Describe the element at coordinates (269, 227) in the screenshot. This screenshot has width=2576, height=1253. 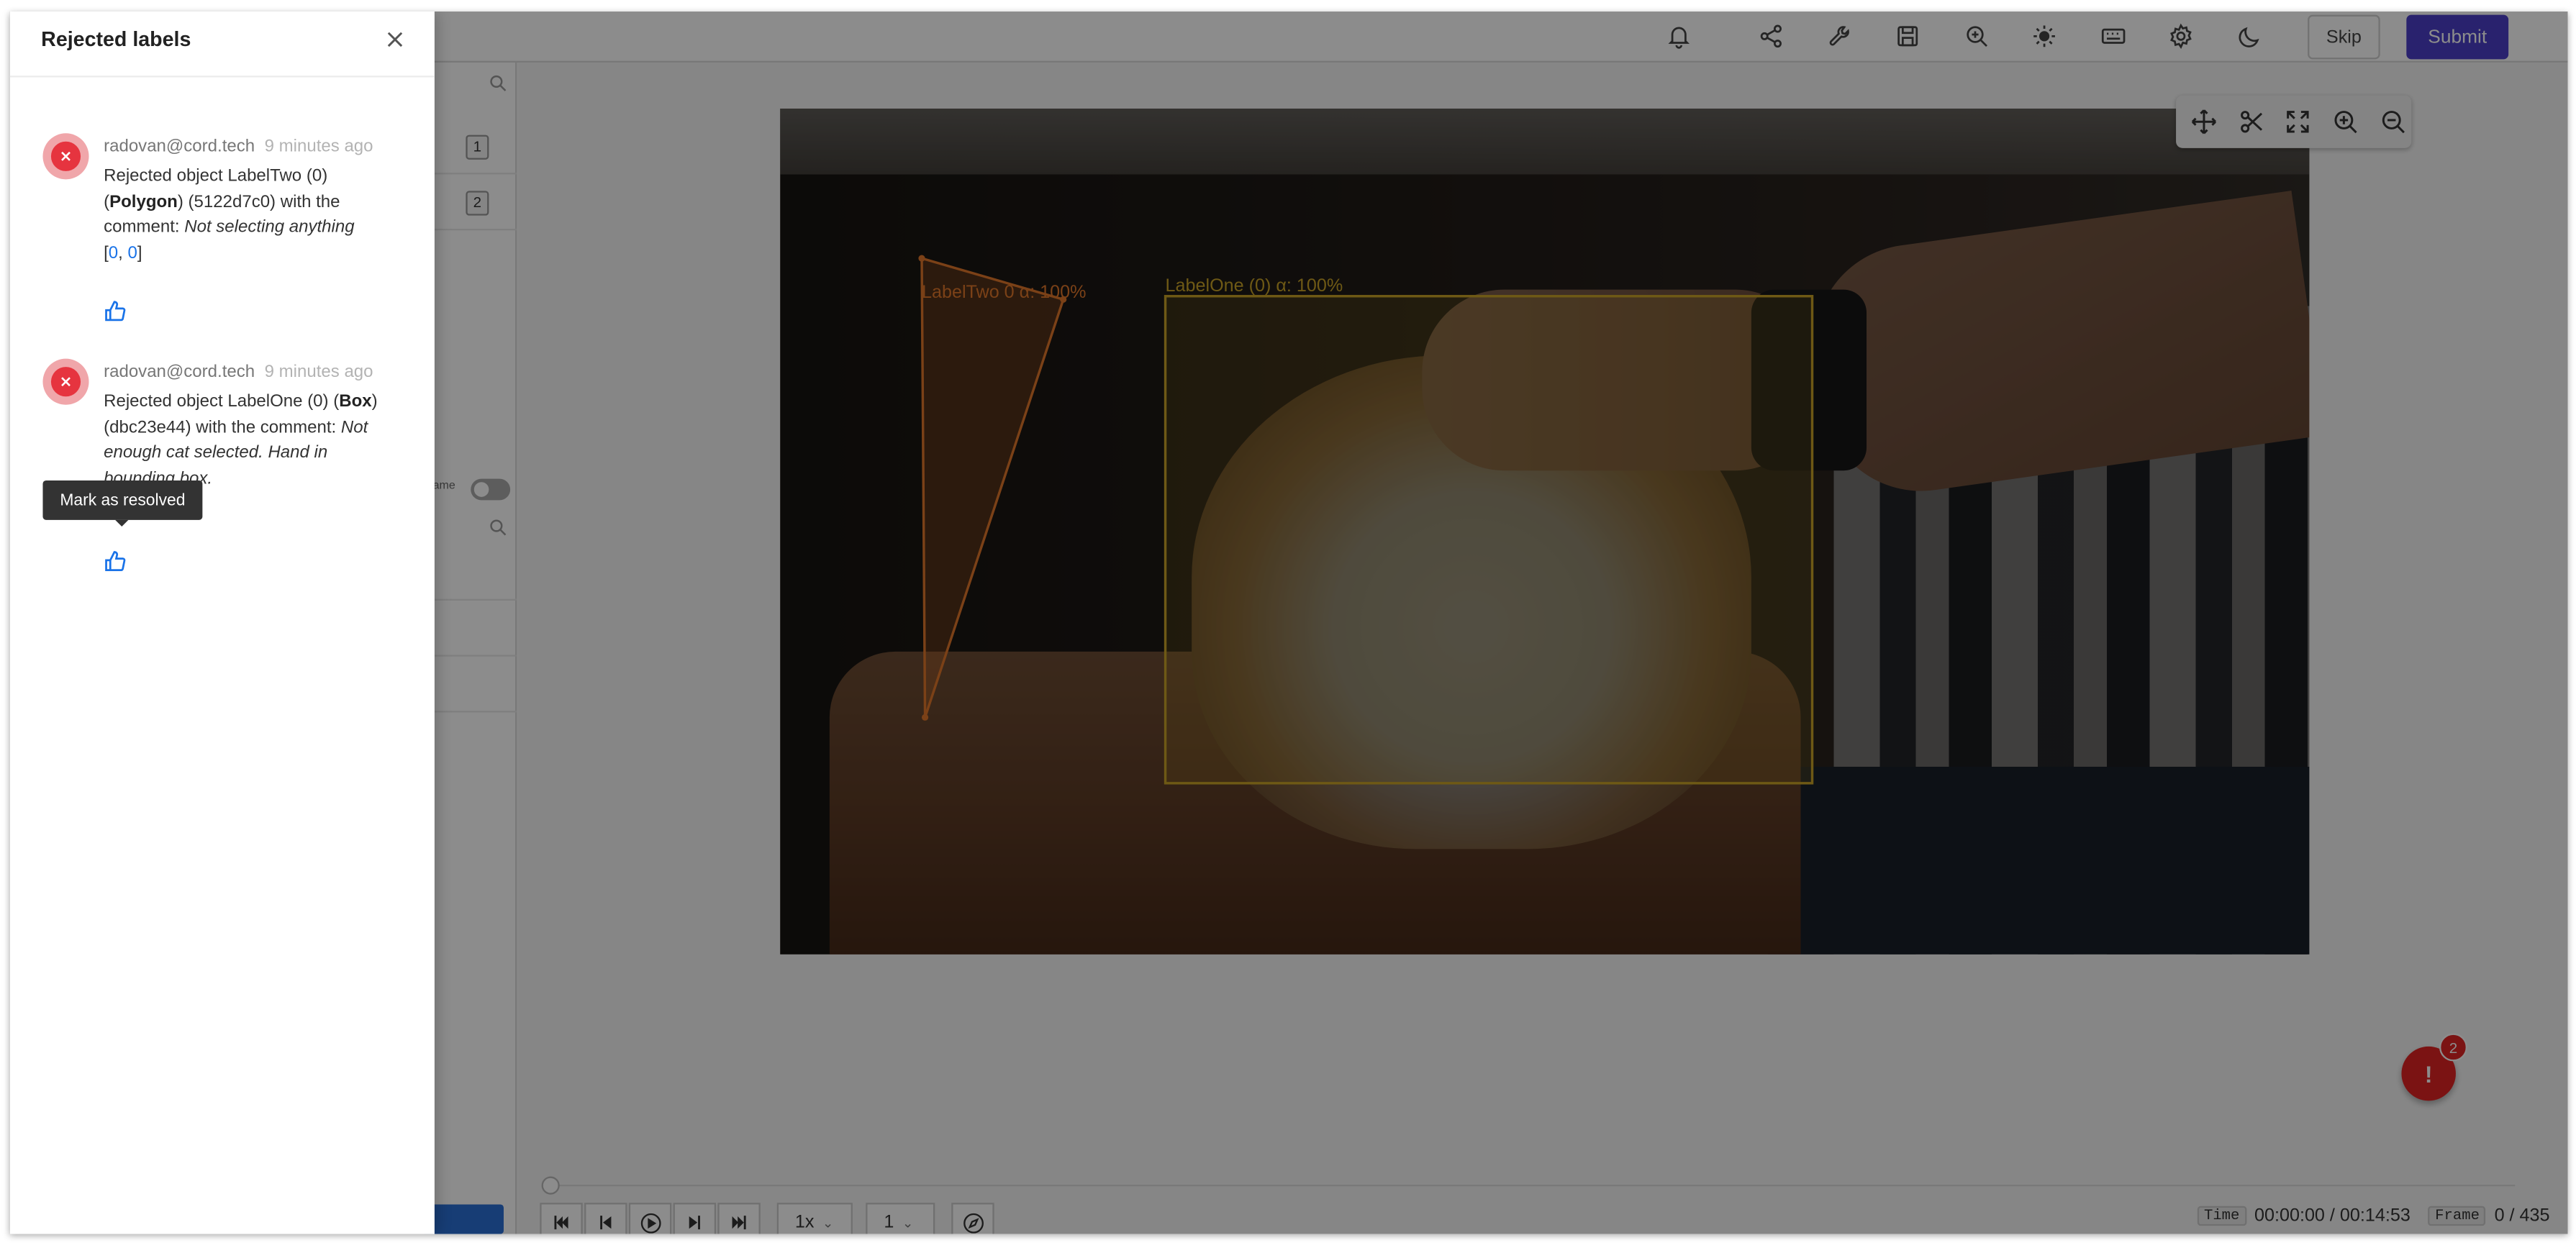
I see `rejection-comment: Not selecting anything` at that location.